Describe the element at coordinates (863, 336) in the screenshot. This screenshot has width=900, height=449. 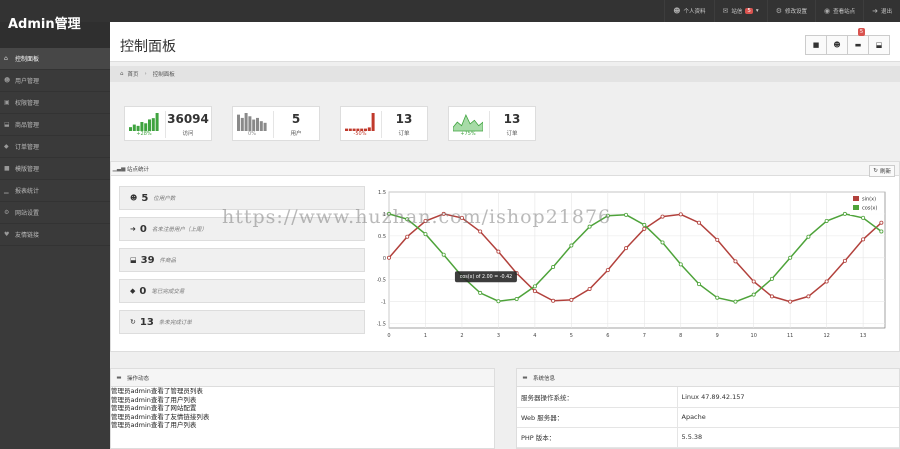
I see `x-tick-label: 13` at that location.